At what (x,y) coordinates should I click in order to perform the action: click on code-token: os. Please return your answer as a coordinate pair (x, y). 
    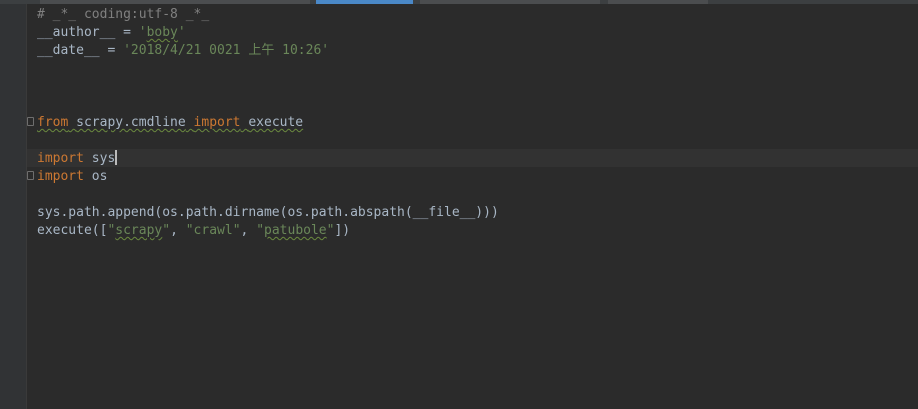
    Looking at the image, I should click on (99, 176).